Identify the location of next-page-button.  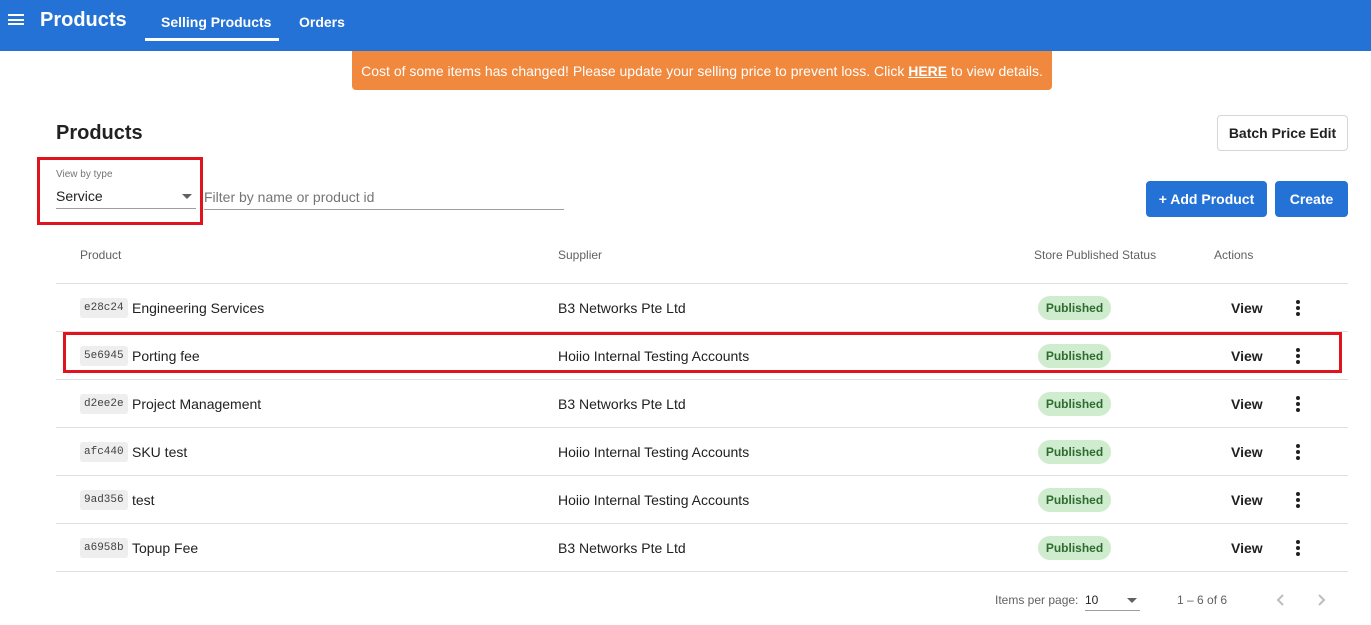
(1321, 600).